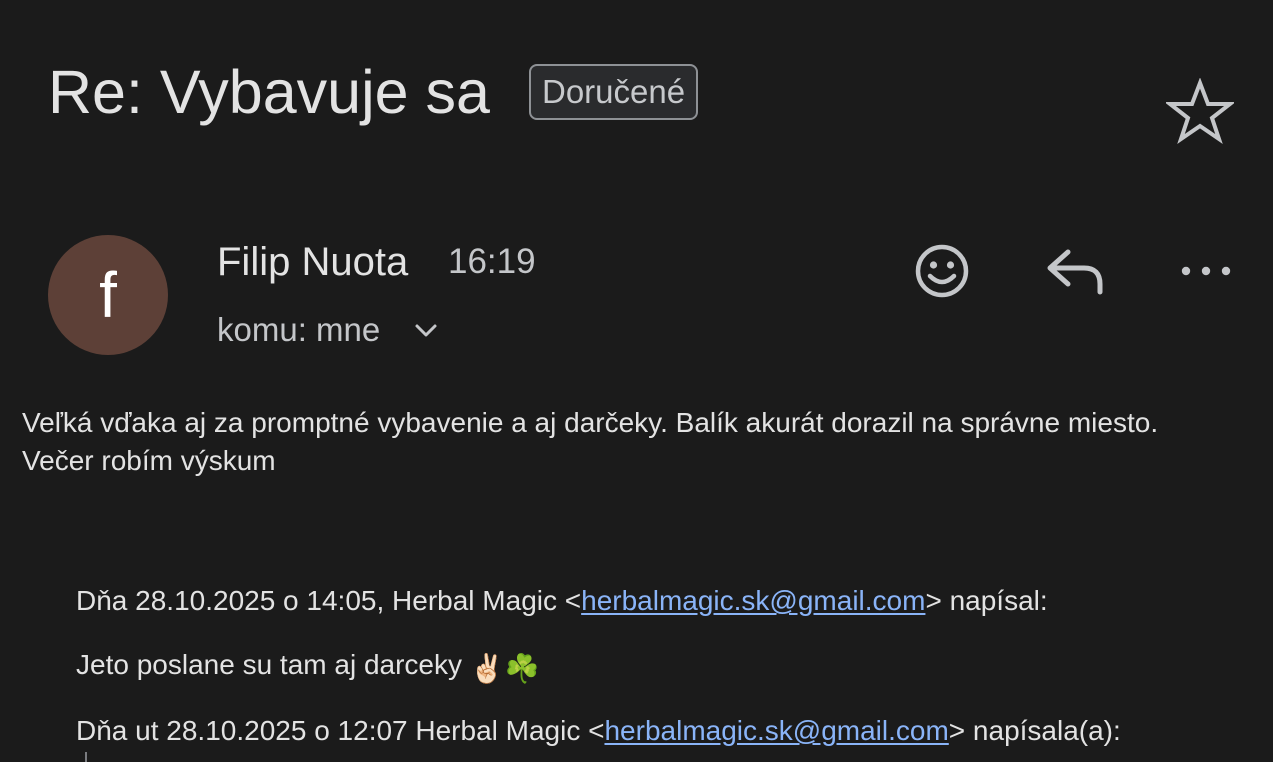 The width and height of the screenshot is (1273, 762). What do you see at coordinates (1200, 111) in the screenshot?
I see `star-icon` at bounding box center [1200, 111].